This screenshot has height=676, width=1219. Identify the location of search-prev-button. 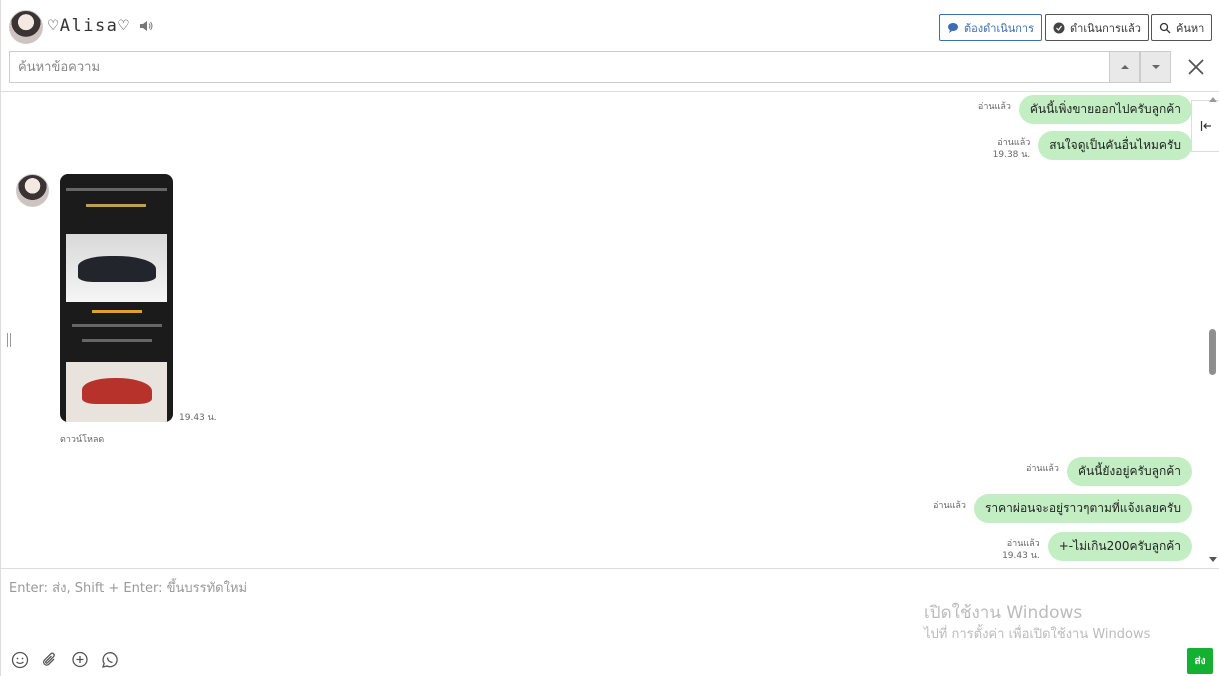
(1124, 67).